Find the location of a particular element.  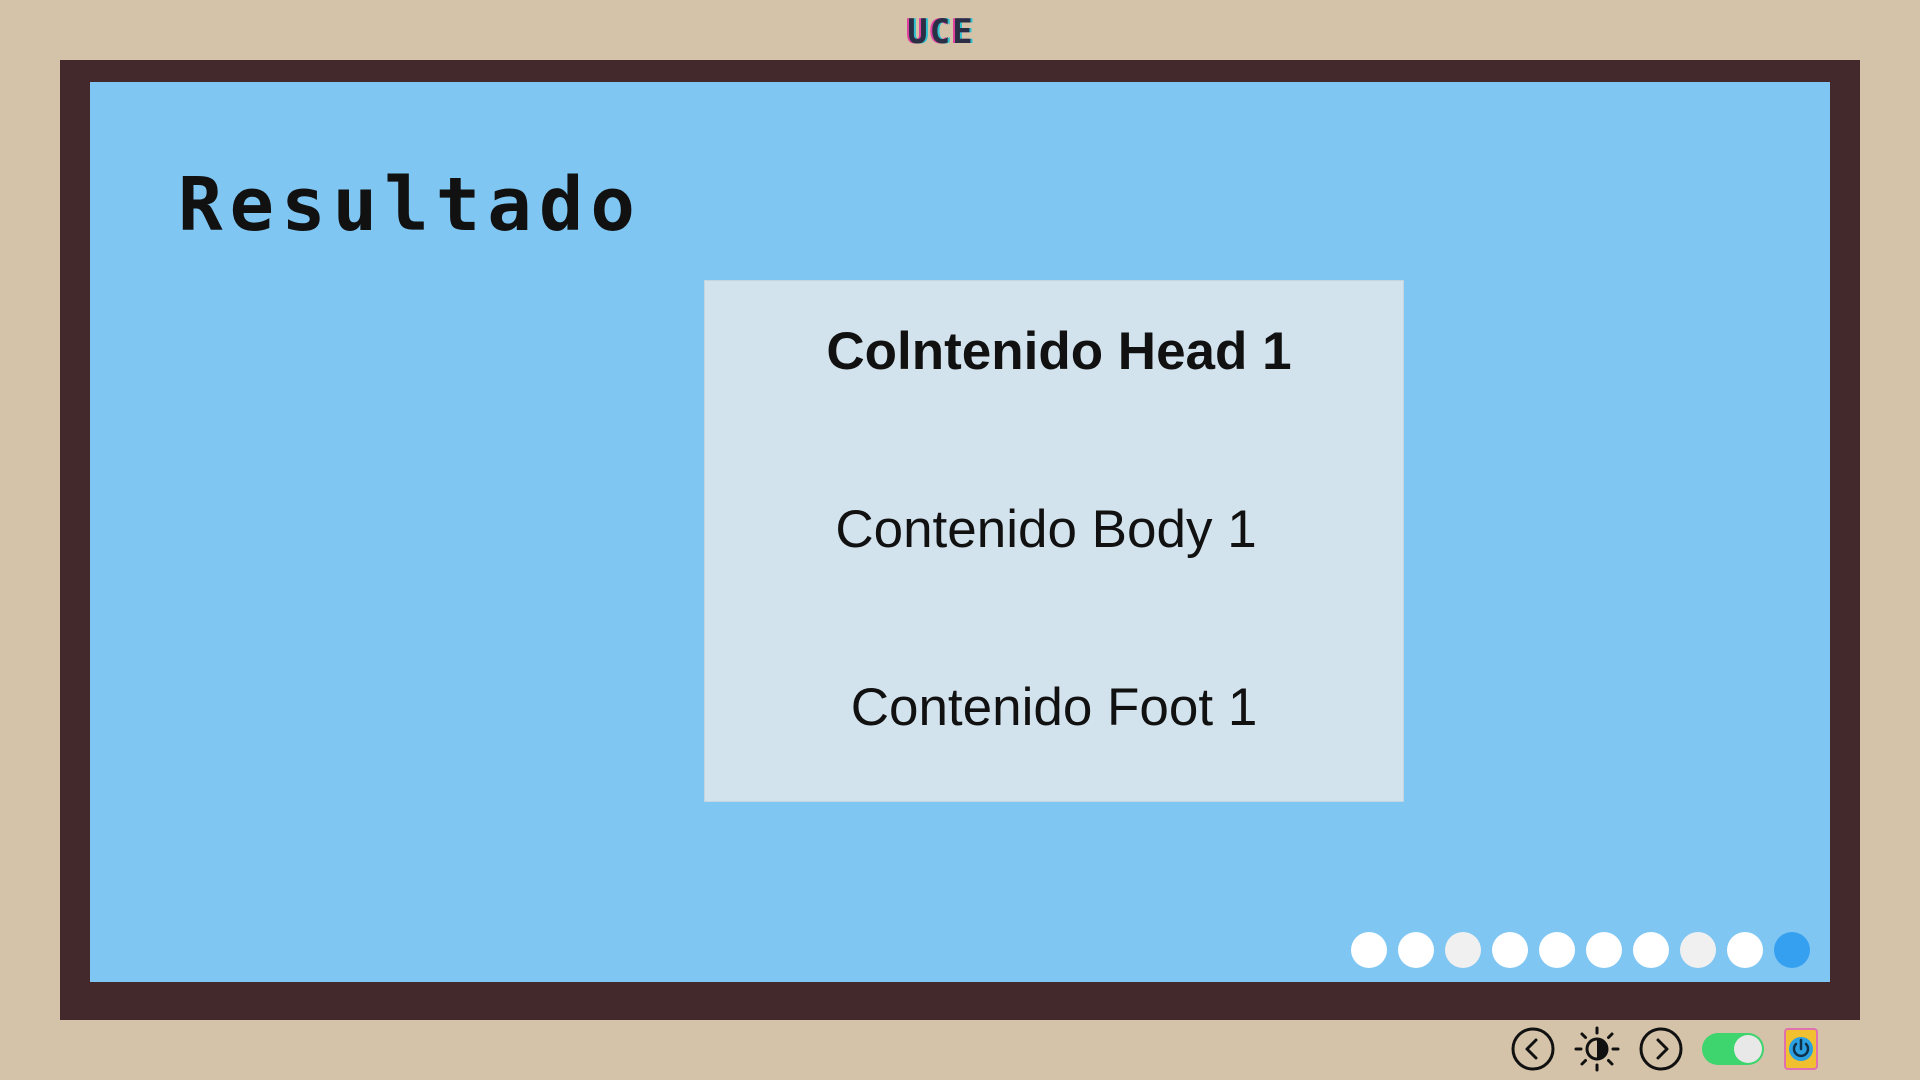

power-icon is located at coordinates (1801, 1049).